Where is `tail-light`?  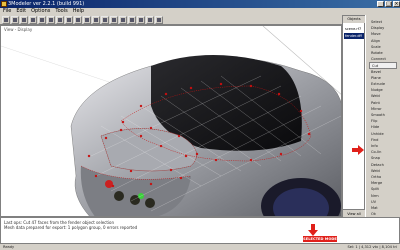
tail-light is located at coordinates (119, 196).